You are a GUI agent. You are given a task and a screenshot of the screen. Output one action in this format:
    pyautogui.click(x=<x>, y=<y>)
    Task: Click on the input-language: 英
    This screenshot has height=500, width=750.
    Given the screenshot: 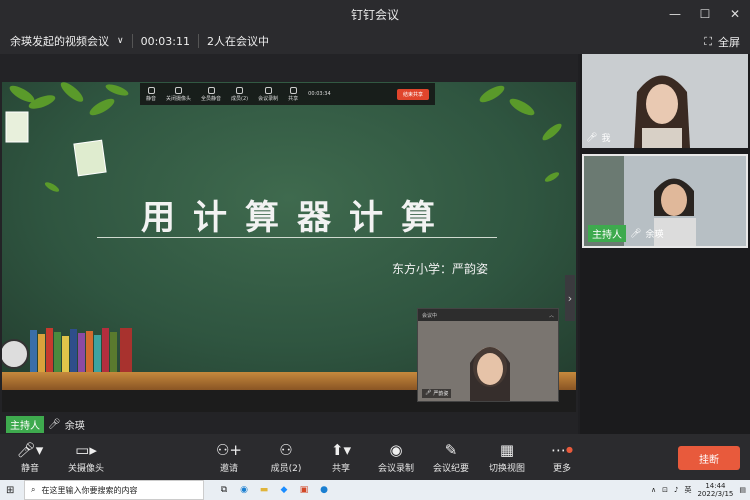 What is the action you would take?
    pyautogui.click(x=687, y=490)
    